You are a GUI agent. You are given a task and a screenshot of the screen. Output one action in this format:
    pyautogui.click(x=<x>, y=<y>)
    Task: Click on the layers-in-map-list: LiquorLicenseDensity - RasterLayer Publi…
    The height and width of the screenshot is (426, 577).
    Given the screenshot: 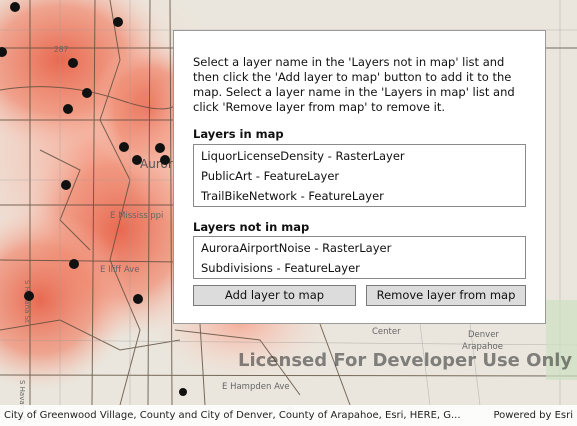 What is the action you would take?
    pyautogui.click(x=359, y=175)
    